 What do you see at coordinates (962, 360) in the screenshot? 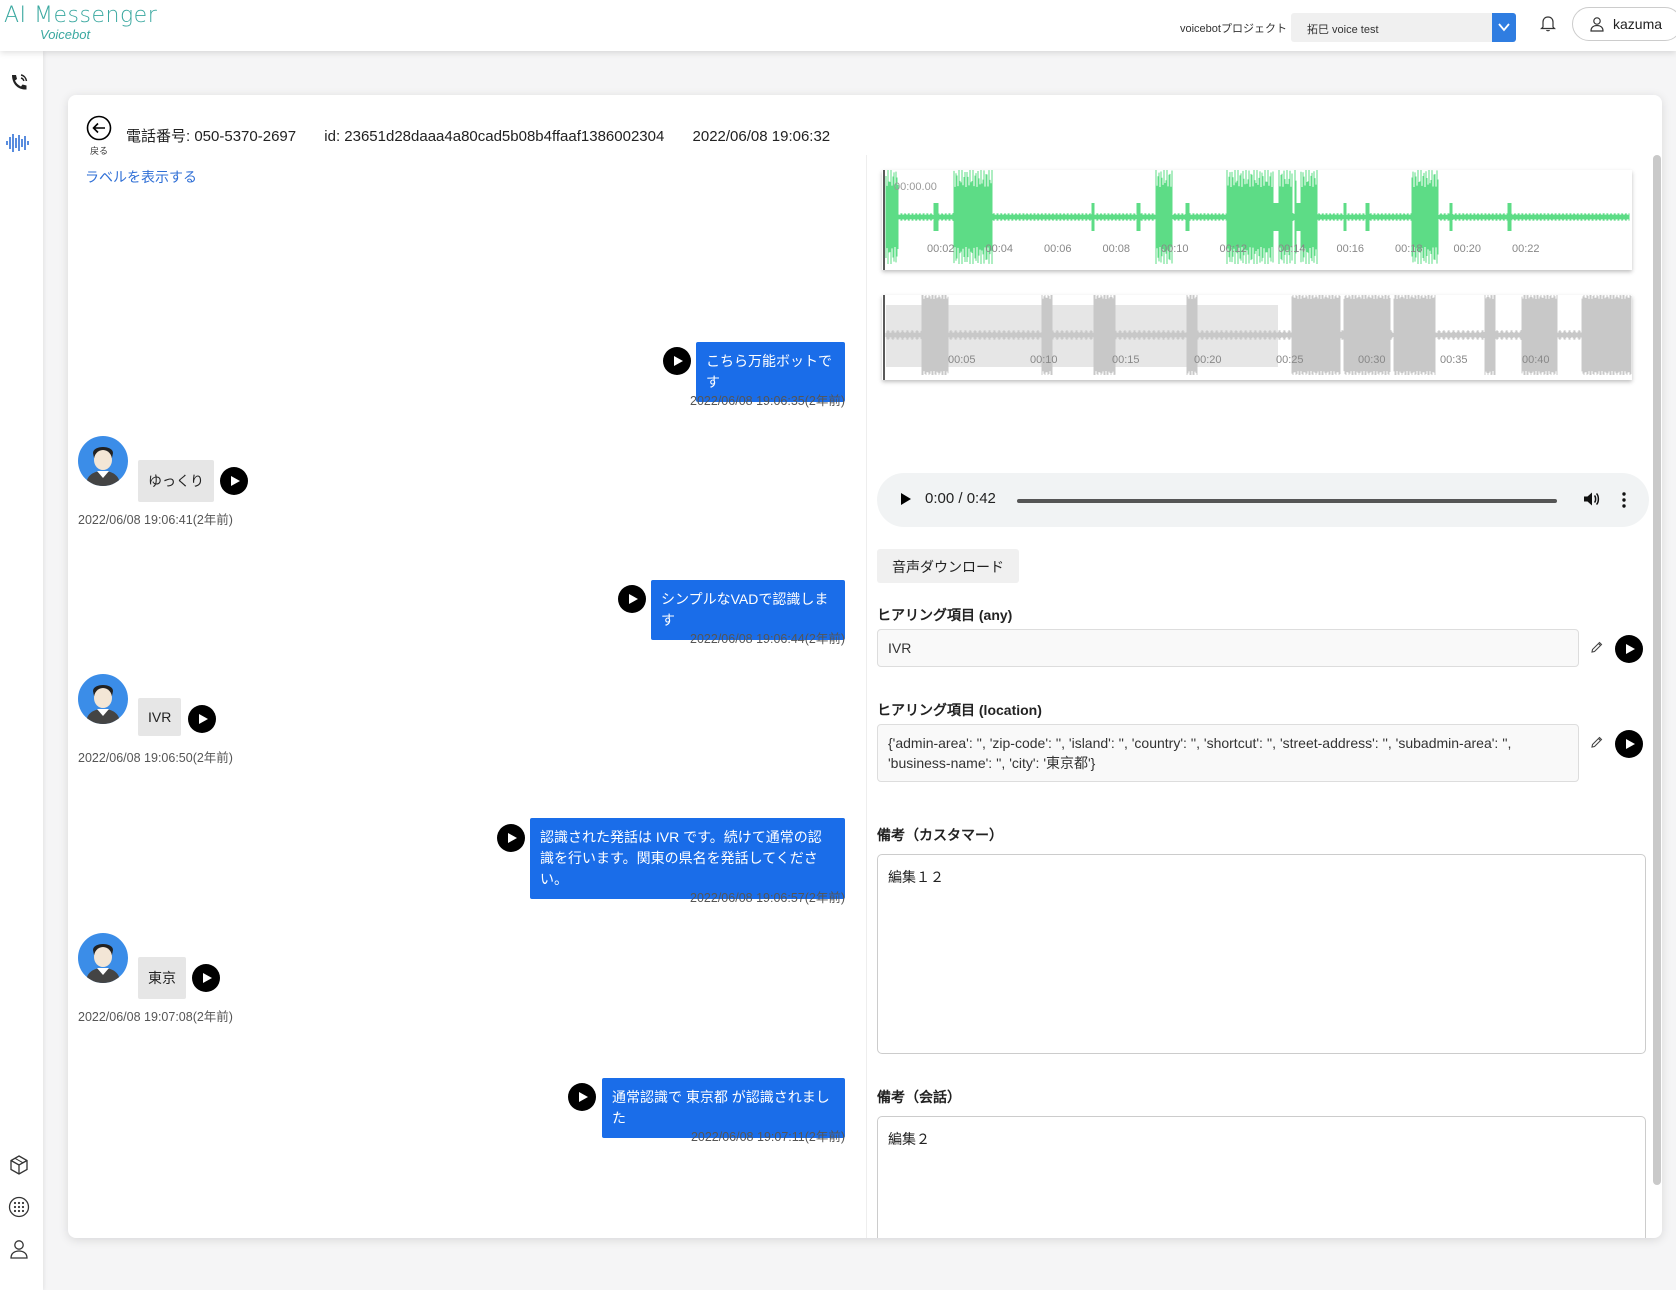
I see `waveform-tick-label: 00:05` at bounding box center [962, 360].